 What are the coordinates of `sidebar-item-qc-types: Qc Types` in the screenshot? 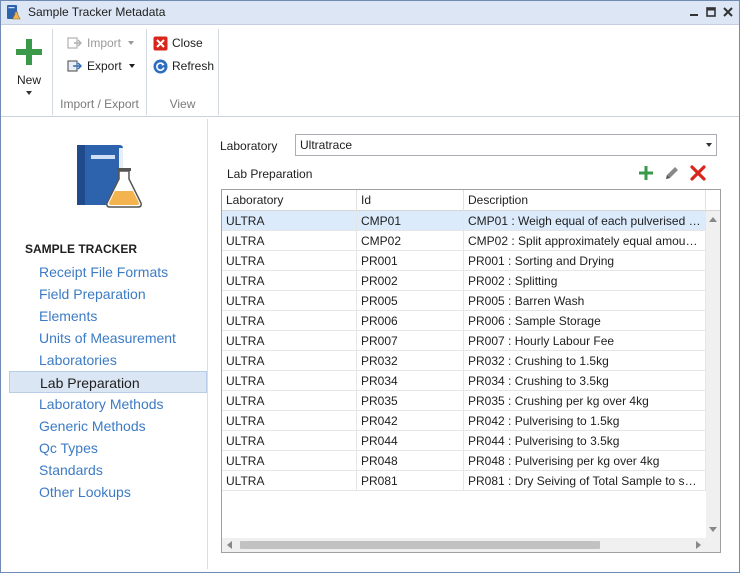 It's located at (108, 448).